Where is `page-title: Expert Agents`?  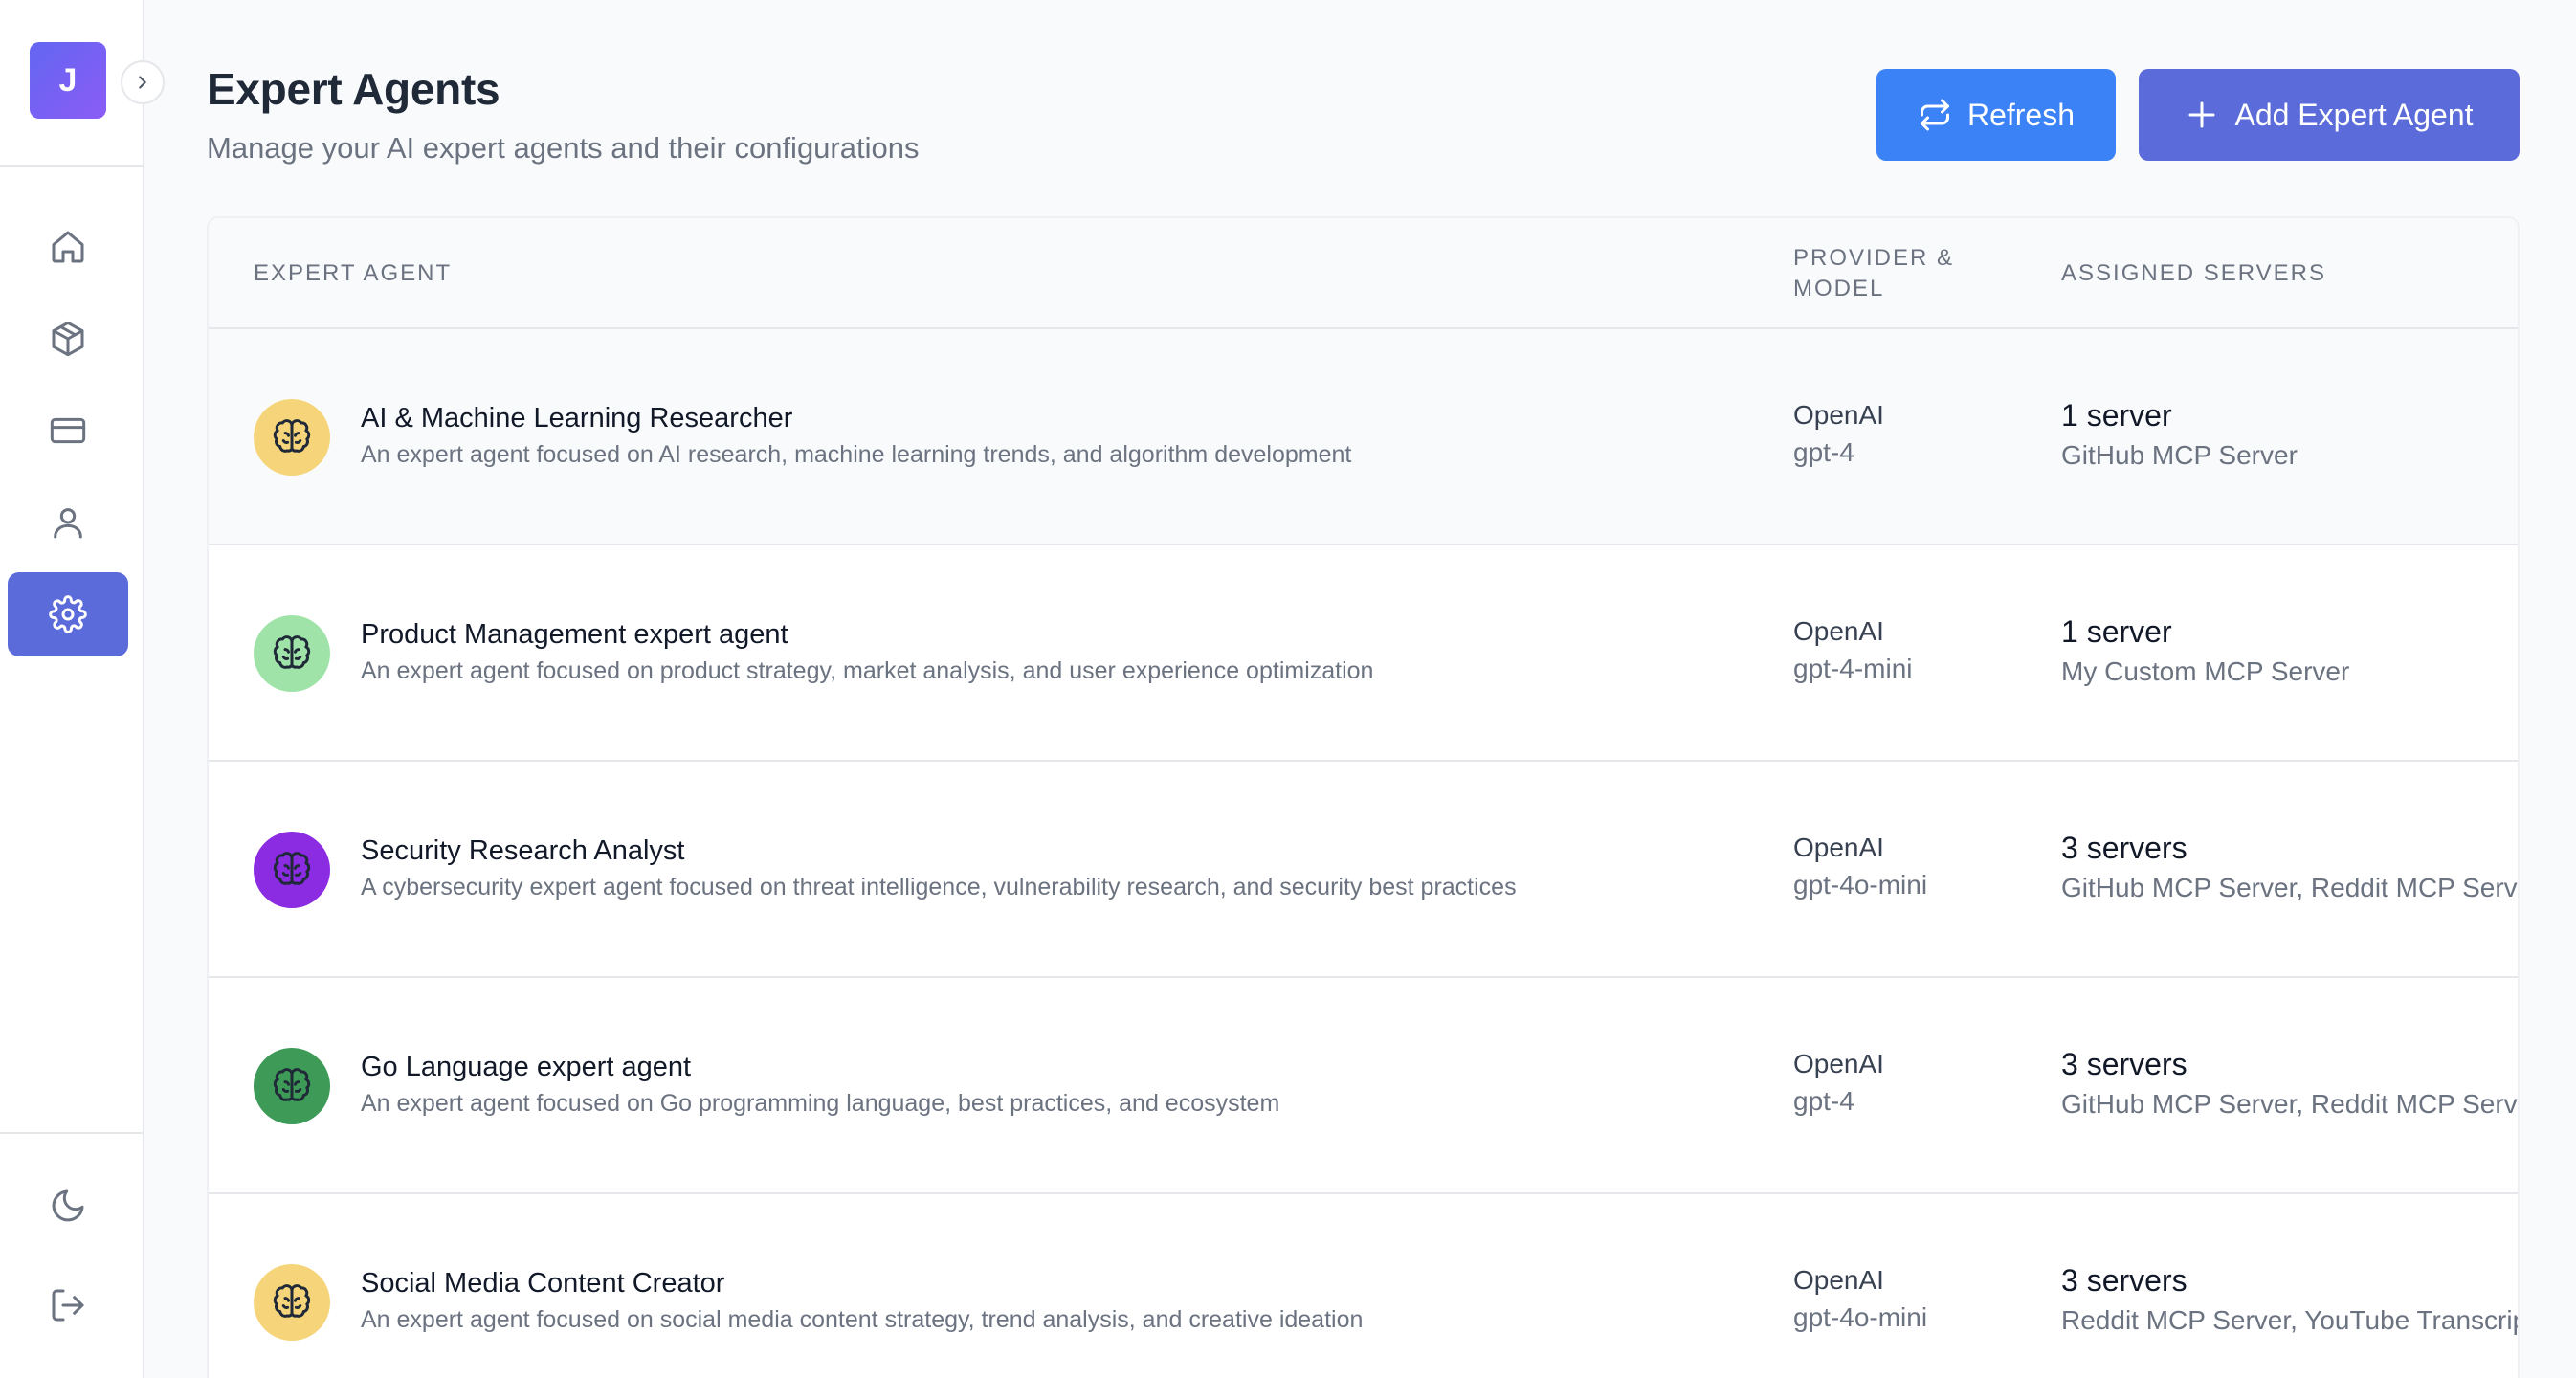 page-title: Expert Agents is located at coordinates (353, 89).